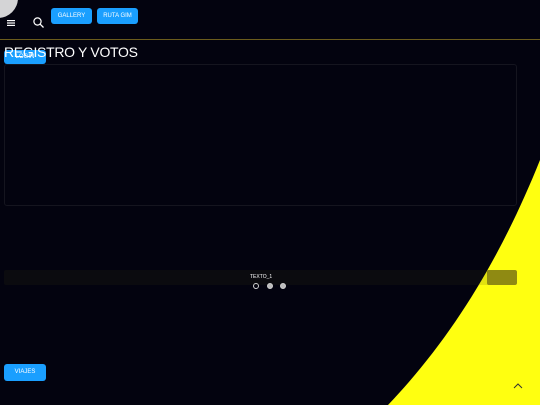 This screenshot has width=540, height=405. Describe the element at coordinates (71, 16) in the screenshot. I see `gallery-button: GALLERY` at that location.